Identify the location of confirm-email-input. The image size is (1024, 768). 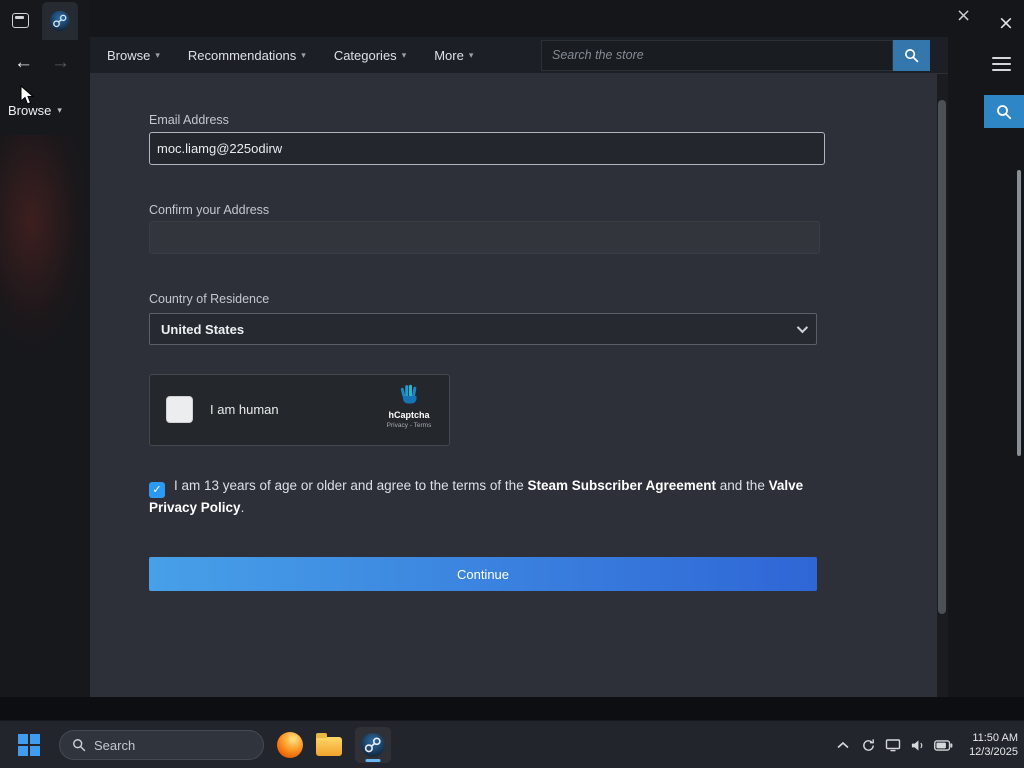
(484, 237).